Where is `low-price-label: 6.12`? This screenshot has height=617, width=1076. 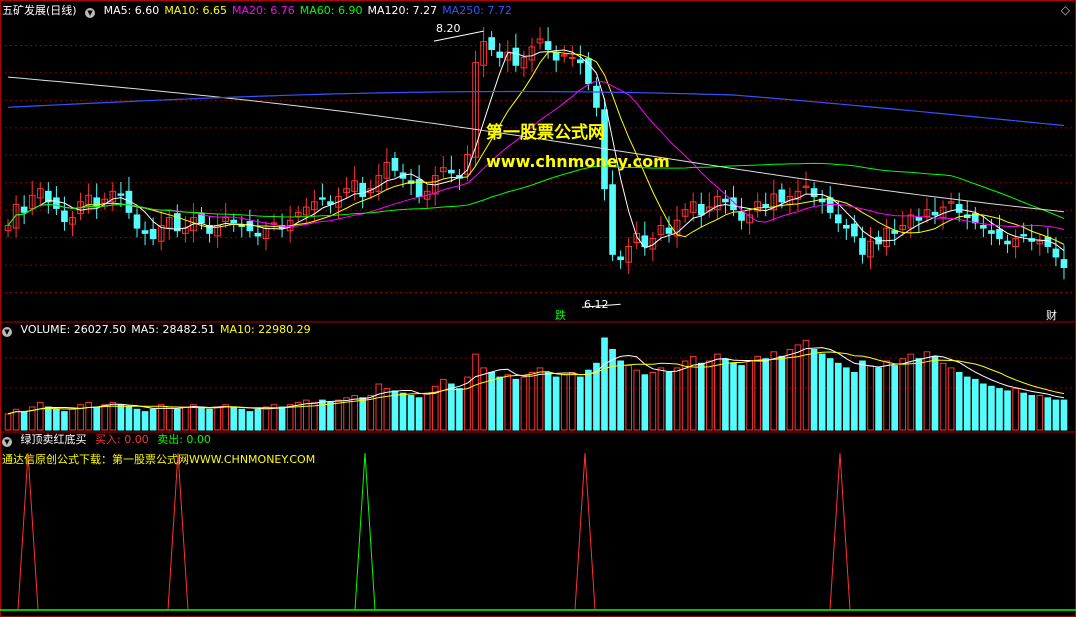
low-price-label: 6.12 is located at coordinates (596, 304).